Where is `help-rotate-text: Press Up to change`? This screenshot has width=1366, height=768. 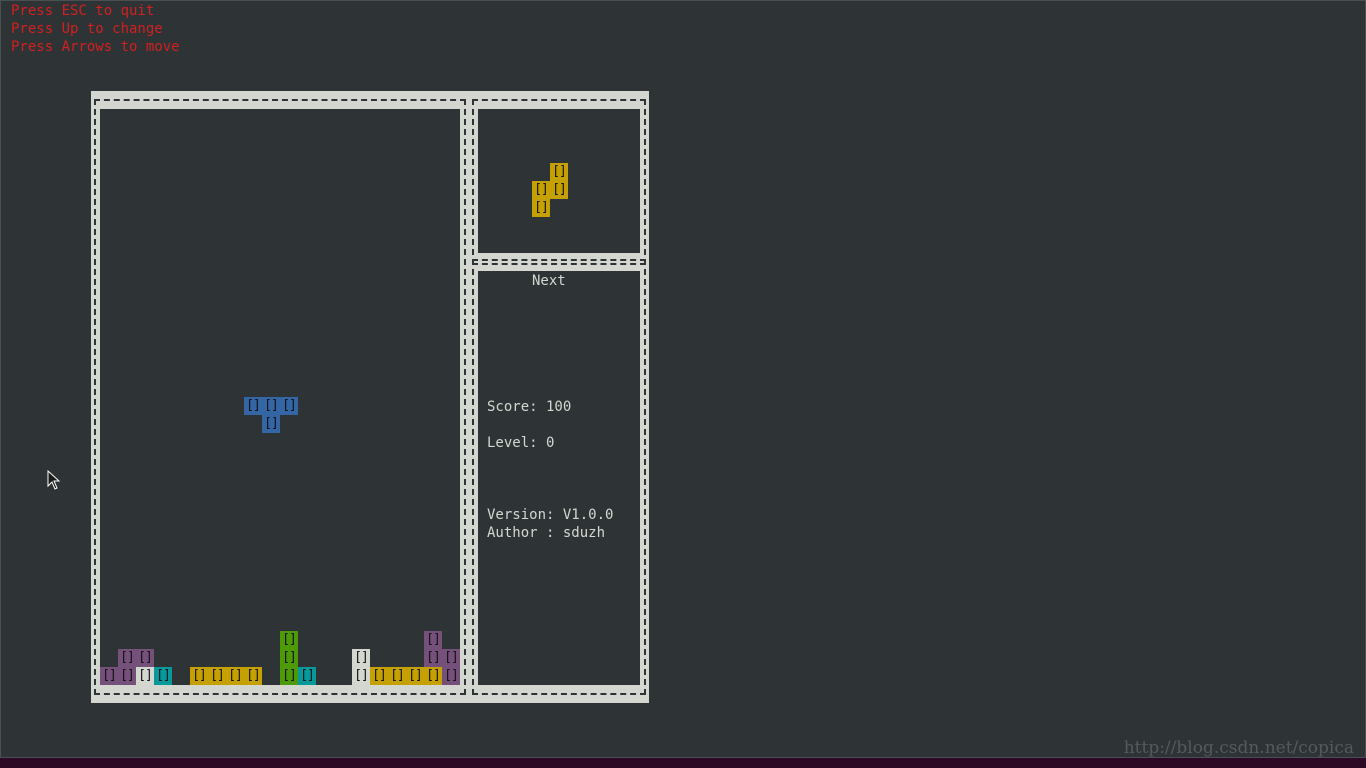 help-rotate-text: Press Up to change is located at coordinates (87, 29).